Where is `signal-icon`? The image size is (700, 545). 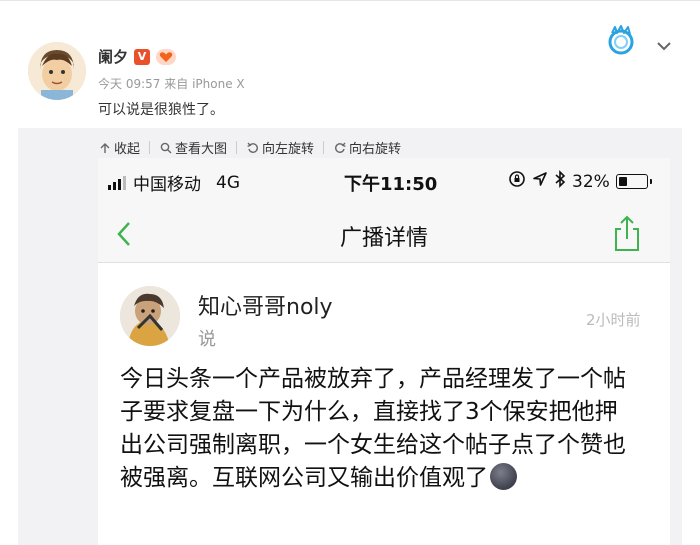
signal-icon is located at coordinates (117, 182).